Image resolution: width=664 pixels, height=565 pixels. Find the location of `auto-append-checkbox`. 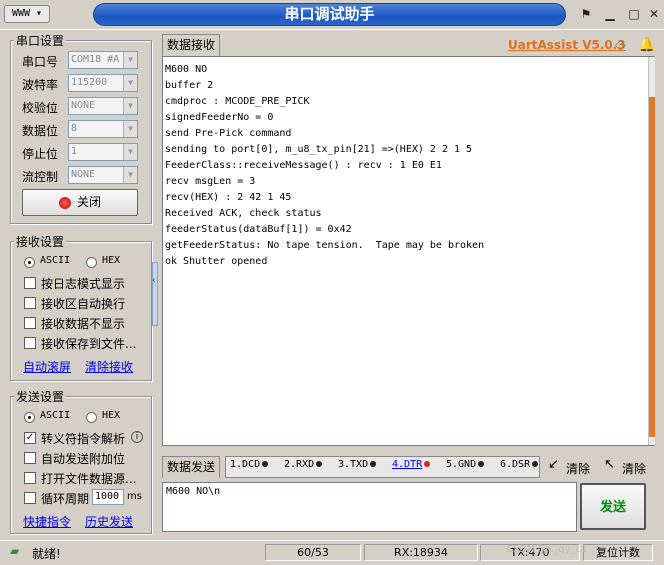

auto-append-checkbox is located at coordinates (30, 458).